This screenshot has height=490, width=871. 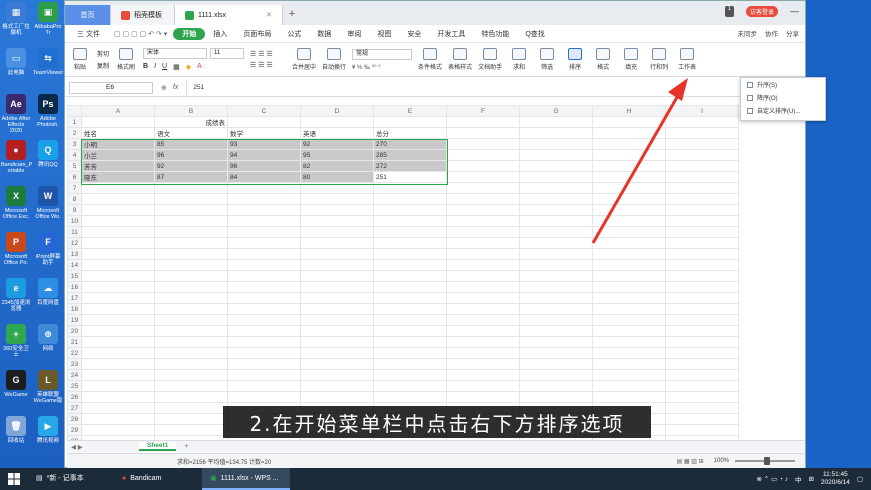 I want to click on menu-view: 视图, so click(x=384, y=34).